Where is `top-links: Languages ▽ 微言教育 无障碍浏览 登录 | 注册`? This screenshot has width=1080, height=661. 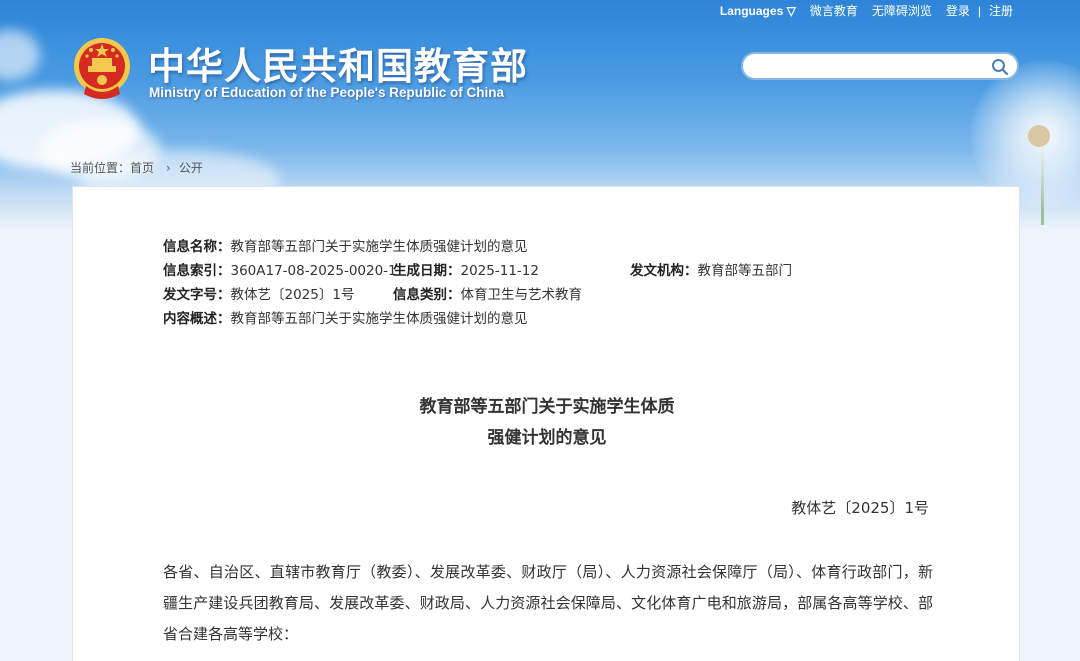 top-links: Languages ▽ 微言教育 无障碍浏览 登录 | 注册 is located at coordinates (866, 10).